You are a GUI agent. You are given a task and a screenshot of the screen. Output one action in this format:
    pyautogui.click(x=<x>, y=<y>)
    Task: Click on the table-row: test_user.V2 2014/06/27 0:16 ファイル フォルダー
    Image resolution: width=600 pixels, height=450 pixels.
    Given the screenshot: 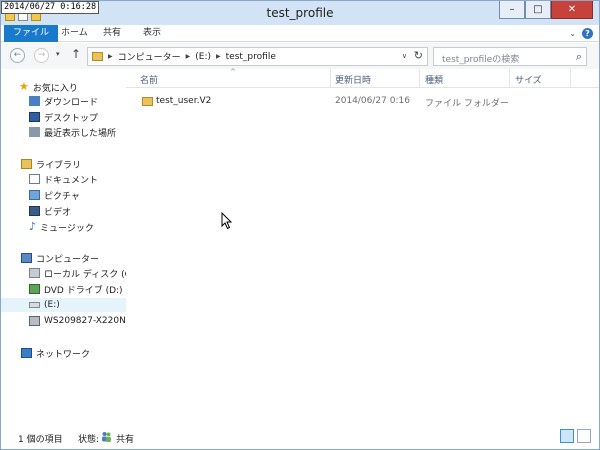 What is the action you would take?
    pyautogui.click(x=336, y=102)
    